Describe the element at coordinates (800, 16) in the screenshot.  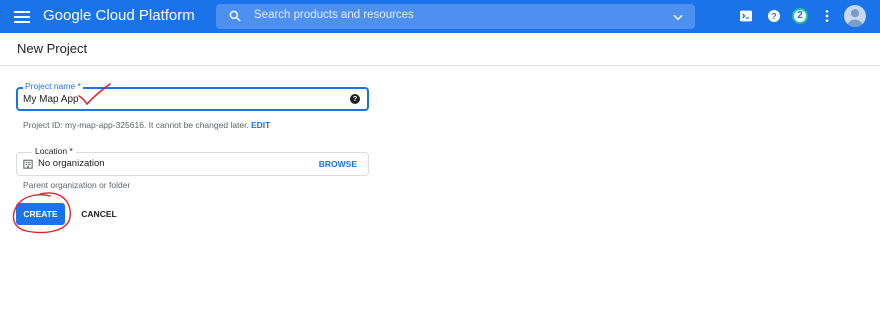
I see `notification-badge: 2` at that location.